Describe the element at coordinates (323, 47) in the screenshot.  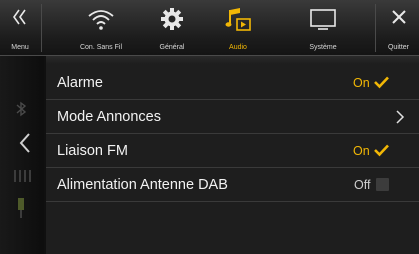
I see `tab-system-label: Système` at that location.